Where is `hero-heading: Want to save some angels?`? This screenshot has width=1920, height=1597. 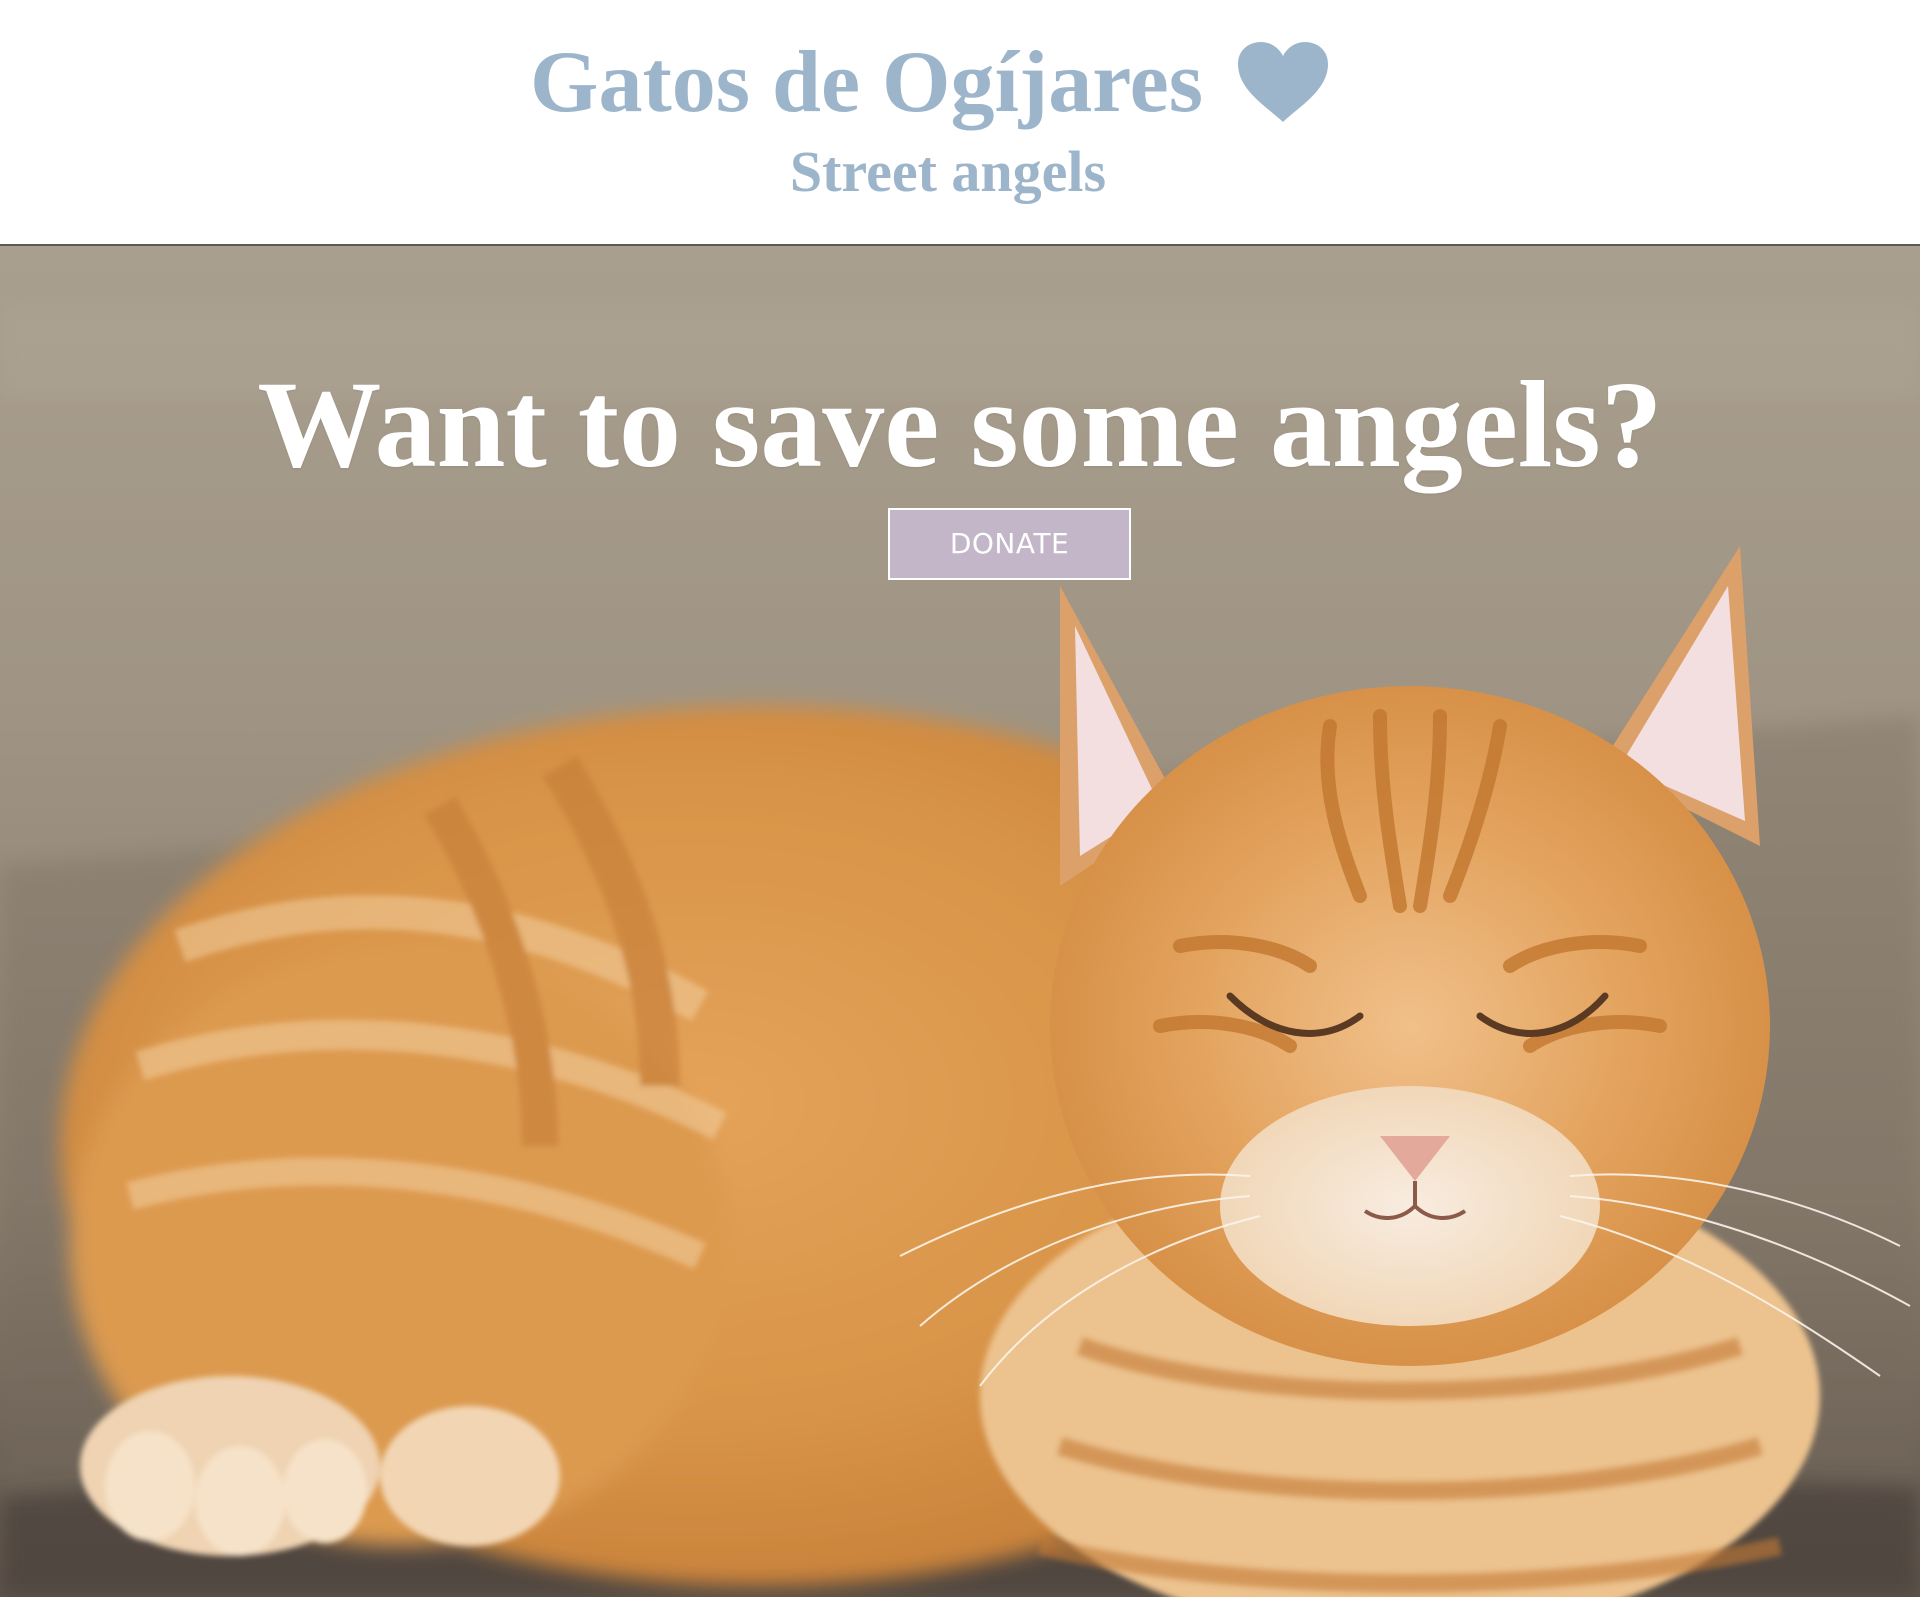 hero-heading: Want to save some angels? is located at coordinates (960, 424).